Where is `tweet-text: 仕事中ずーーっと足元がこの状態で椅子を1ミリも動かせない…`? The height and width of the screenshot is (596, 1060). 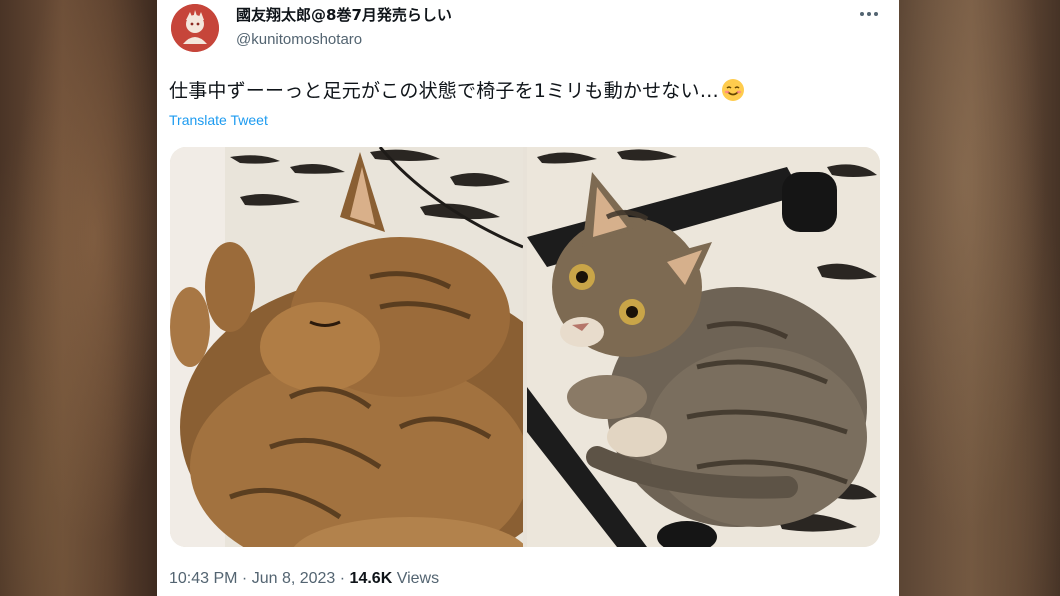
tweet-text: 仕事中ずーーっと足元がこの状態で椅子を1ミリも動かせない… is located at coordinates (457, 89).